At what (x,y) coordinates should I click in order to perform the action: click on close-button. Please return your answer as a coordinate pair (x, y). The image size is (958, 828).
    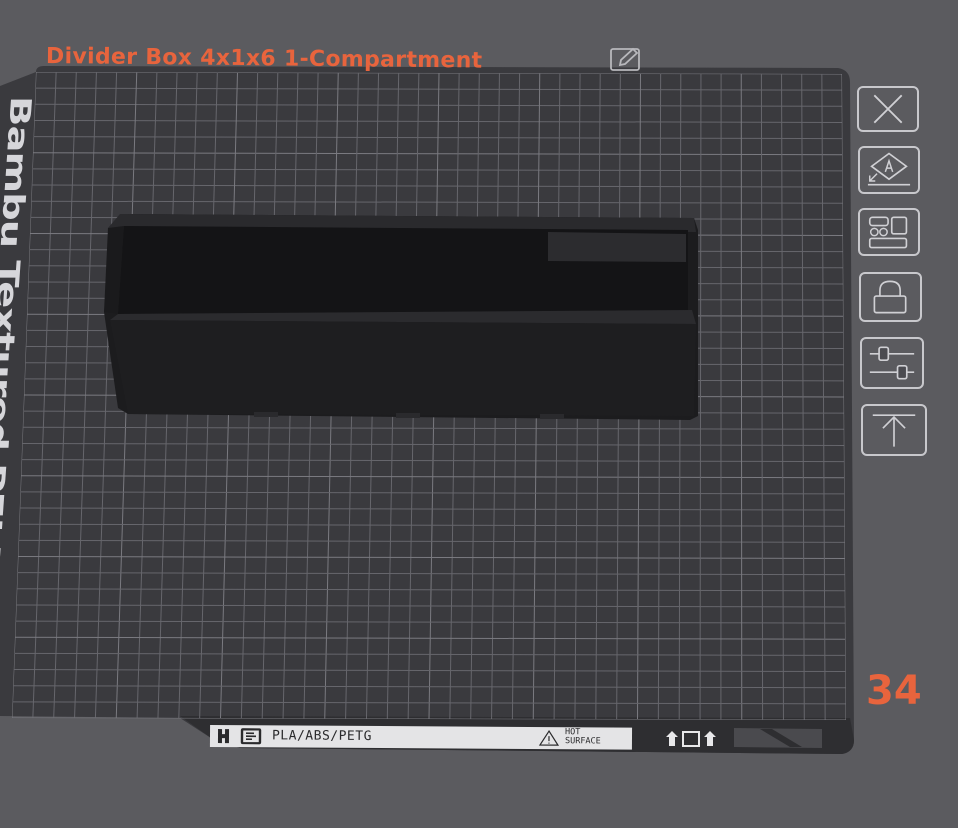
    Looking at the image, I should click on (888, 109).